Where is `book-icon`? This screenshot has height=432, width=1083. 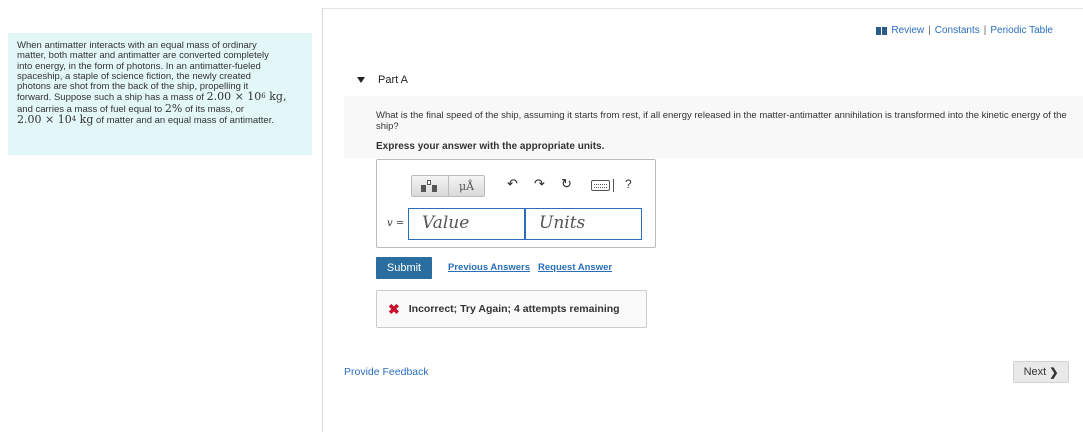
book-icon is located at coordinates (882, 30).